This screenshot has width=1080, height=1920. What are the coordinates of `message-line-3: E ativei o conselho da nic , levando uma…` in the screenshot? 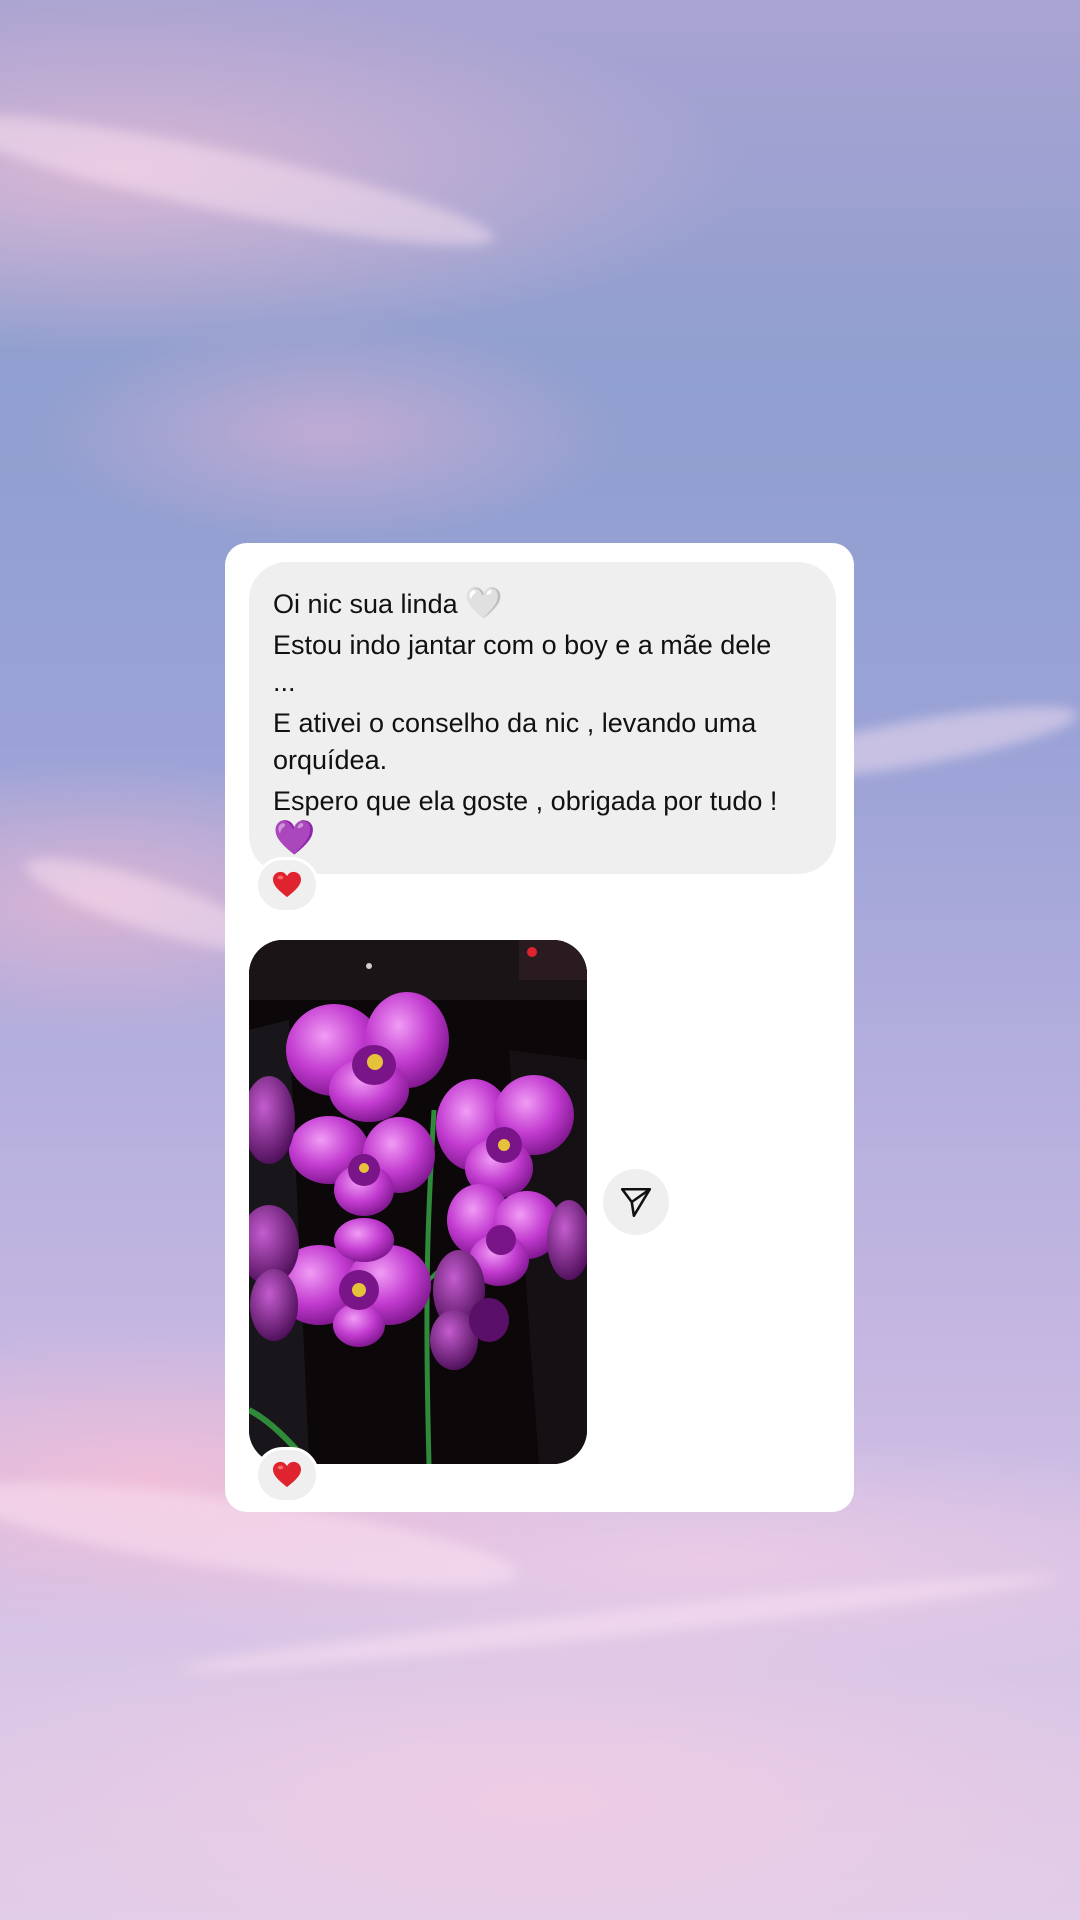 It's located at (518, 741).